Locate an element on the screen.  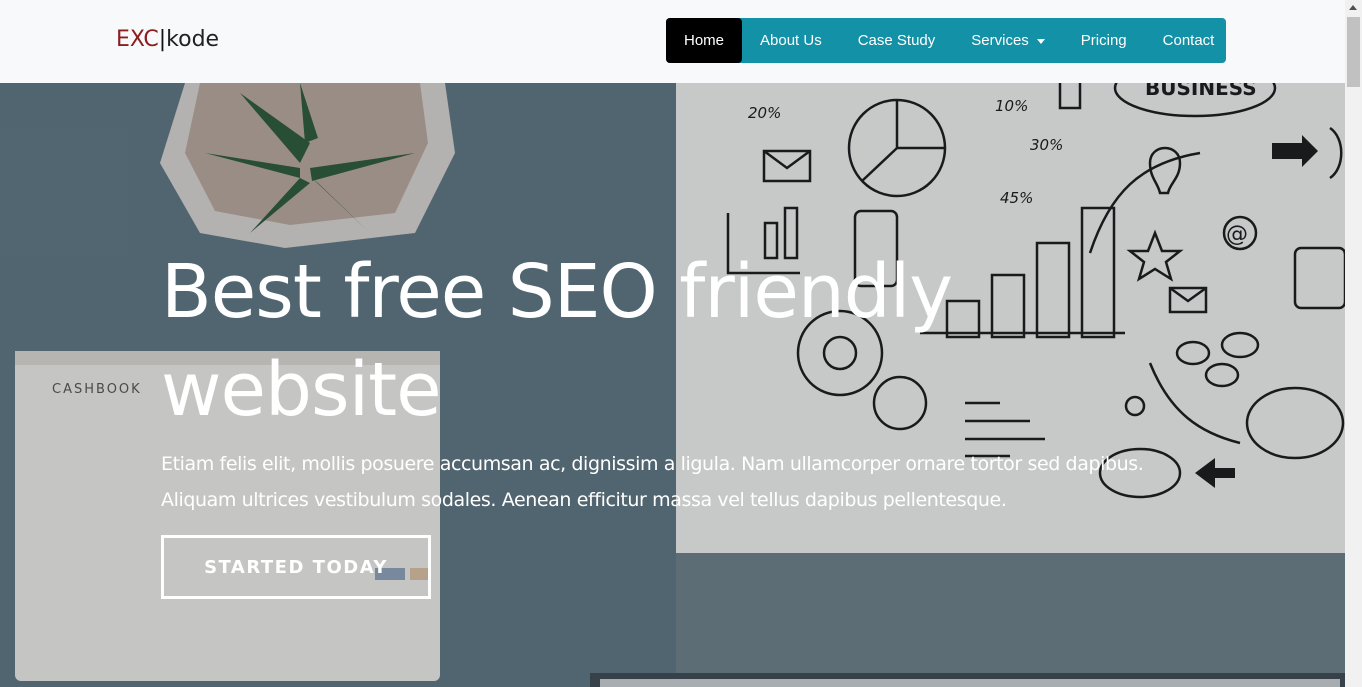
nav-item-label: Case Study is located at coordinates (896, 40).